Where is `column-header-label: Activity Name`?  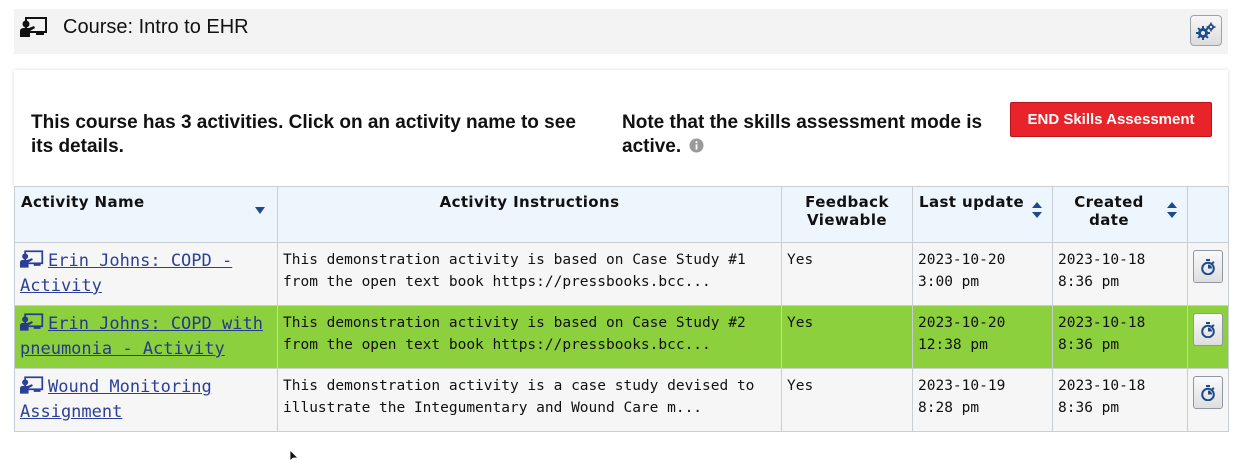
column-header-label: Activity Name is located at coordinates (83, 202).